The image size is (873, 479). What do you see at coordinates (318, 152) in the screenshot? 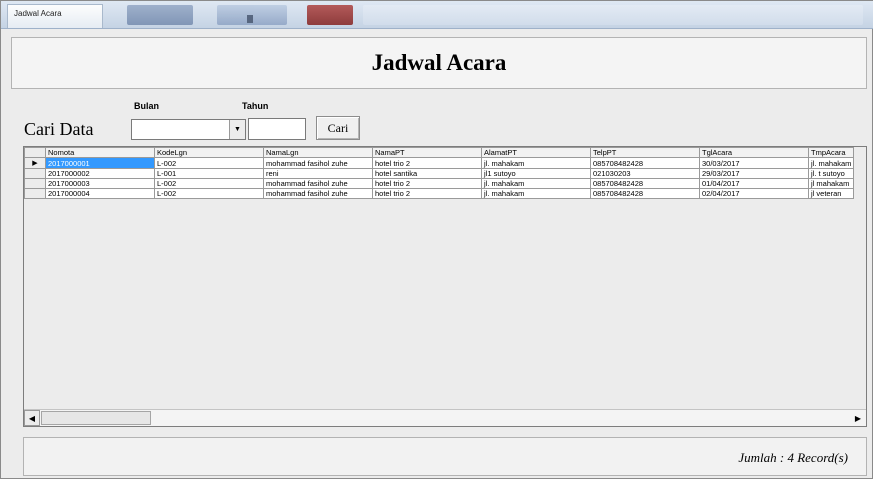
I see `column-header-namalgn: NamaLgn` at bounding box center [318, 152].